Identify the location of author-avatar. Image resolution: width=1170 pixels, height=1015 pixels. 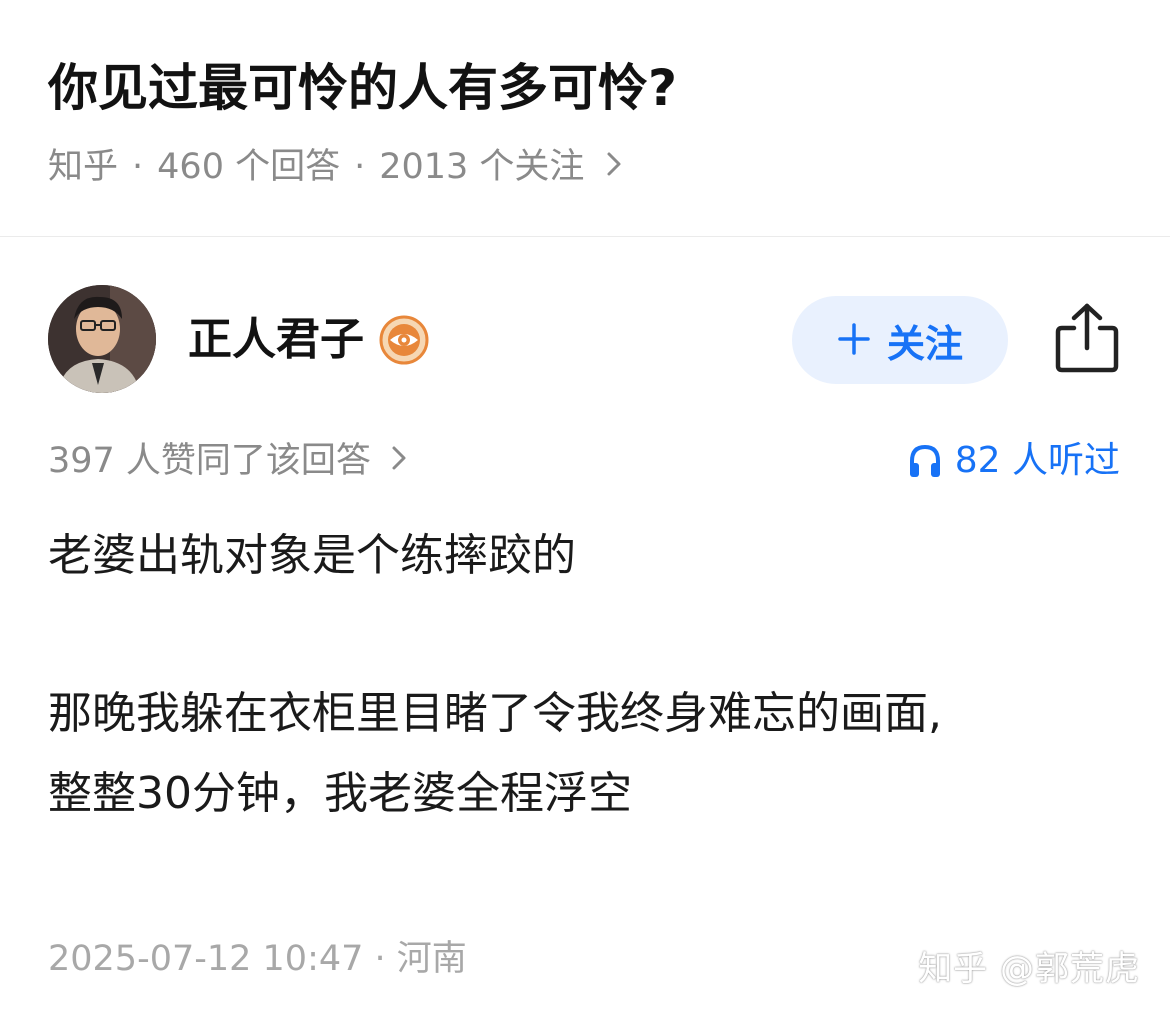
(102, 339).